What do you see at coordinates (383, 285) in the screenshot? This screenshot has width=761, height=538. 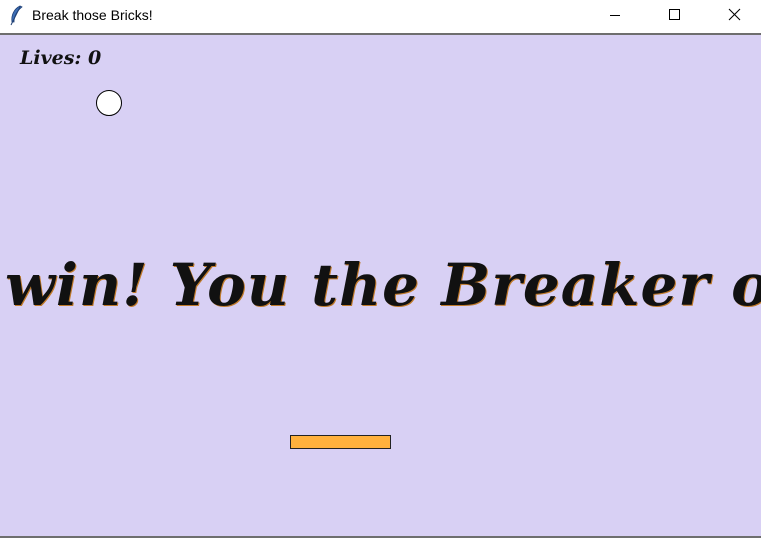 I see `win-message: win! You the Breaker of Bri` at bounding box center [383, 285].